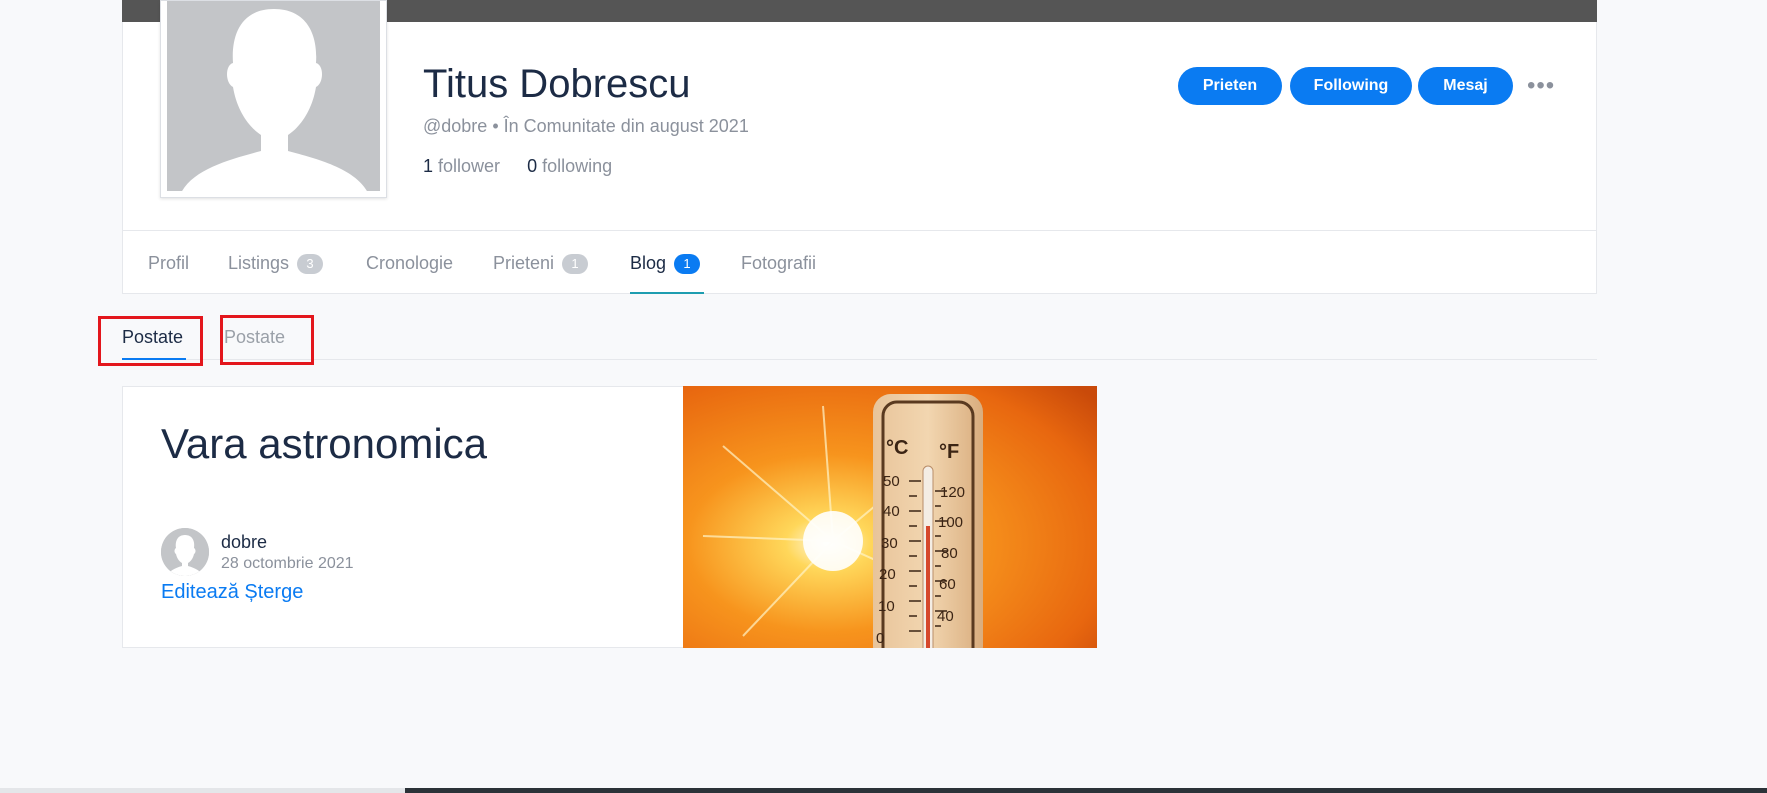 The image size is (1767, 793). What do you see at coordinates (950, 522) in the screenshot?
I see `svg-text: 100` at bounding box center [950, 522].